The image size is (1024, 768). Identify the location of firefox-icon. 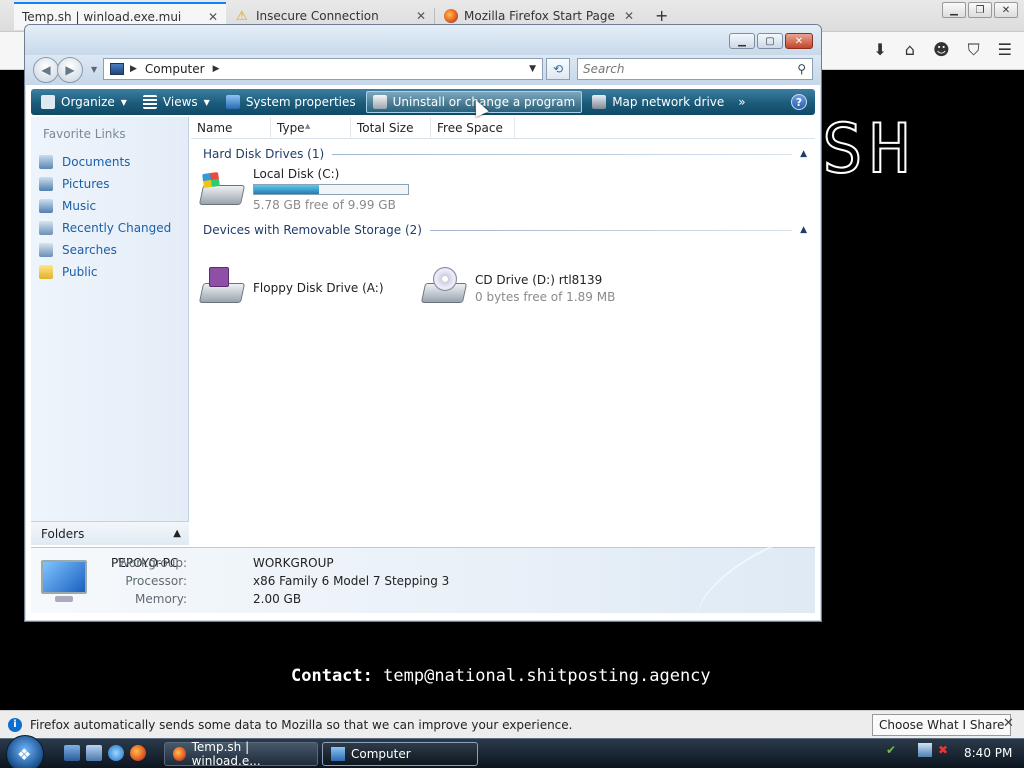
(138, 753).